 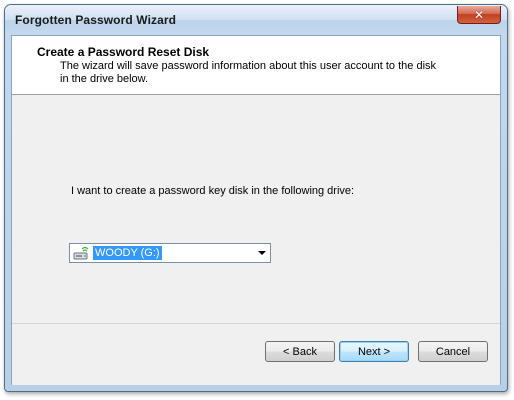 I want to click on window-title: Forgotten Password Wizard, so click(x=96, y=20).